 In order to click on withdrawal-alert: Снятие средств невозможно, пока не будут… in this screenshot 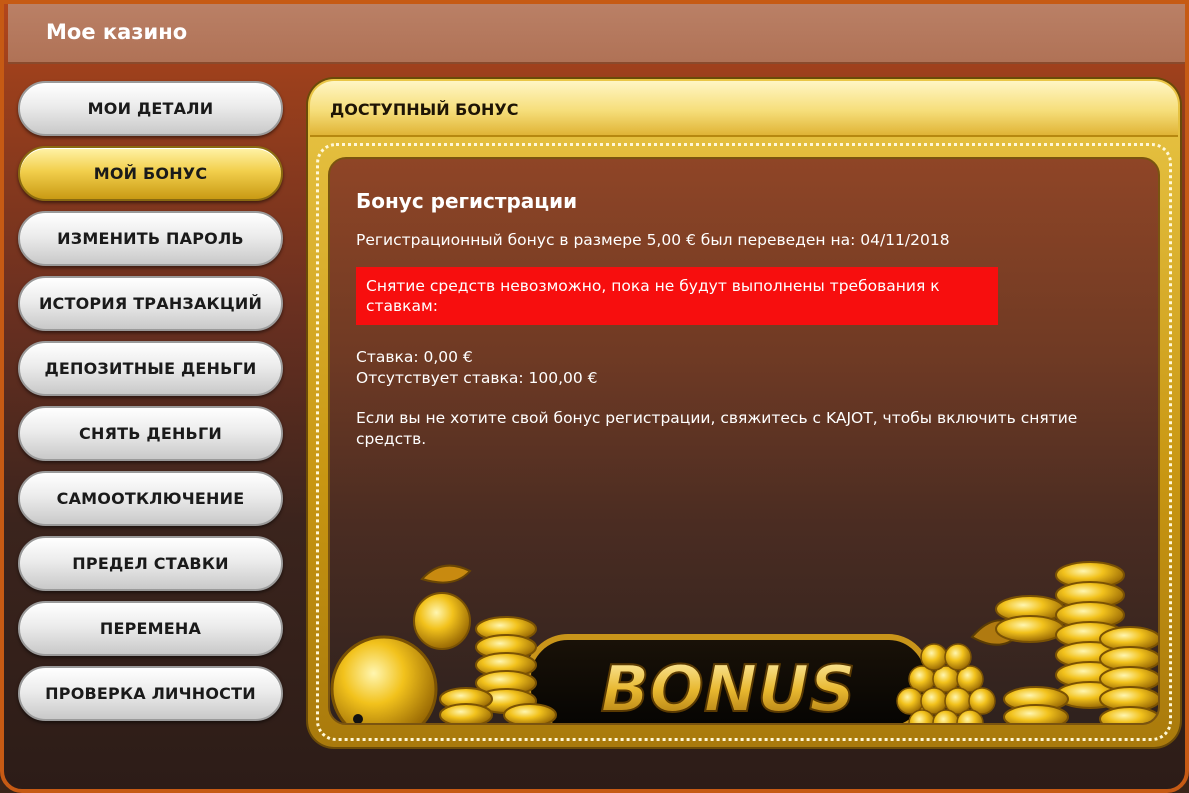, I will do `click(677, 296)`.